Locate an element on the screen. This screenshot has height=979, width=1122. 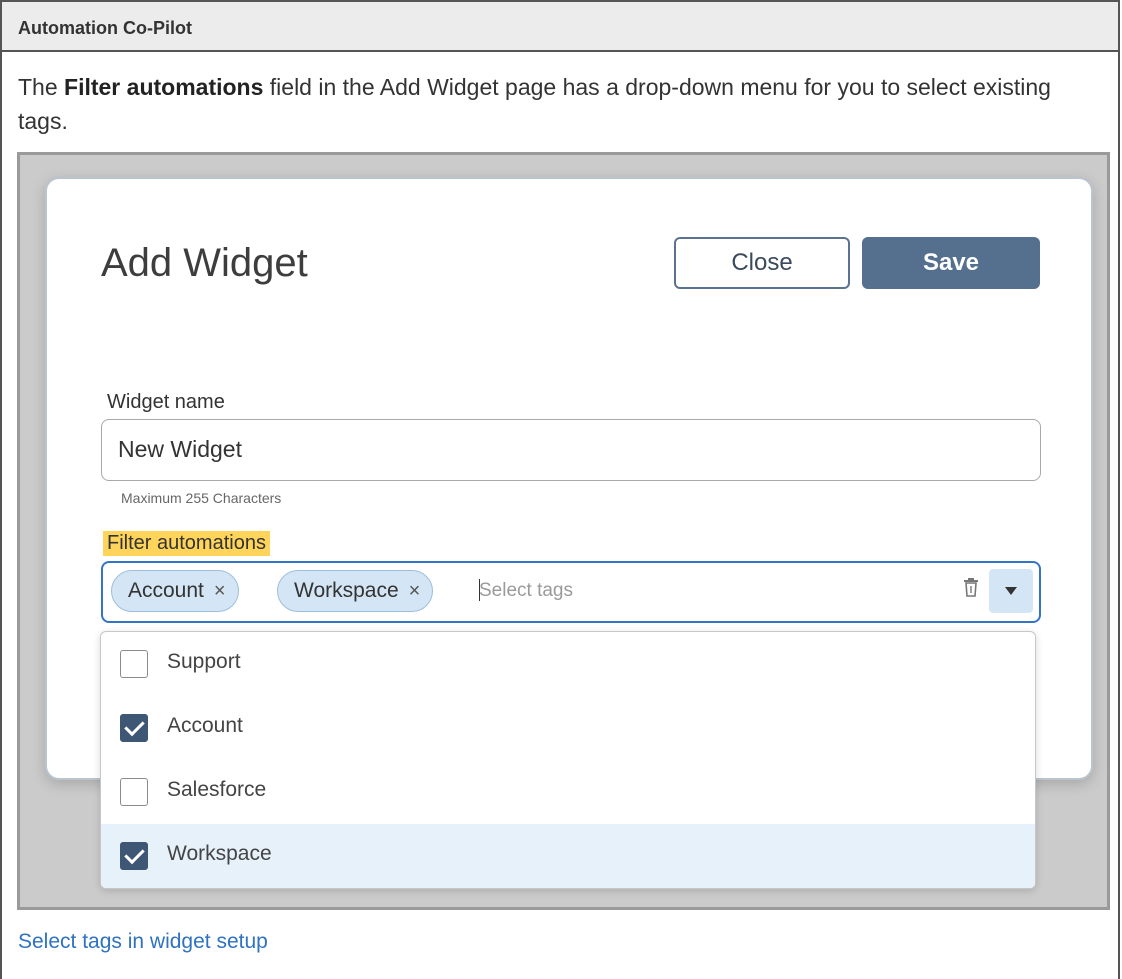
menu-option-workspace: Workspace is located at coordinates (568, 856).